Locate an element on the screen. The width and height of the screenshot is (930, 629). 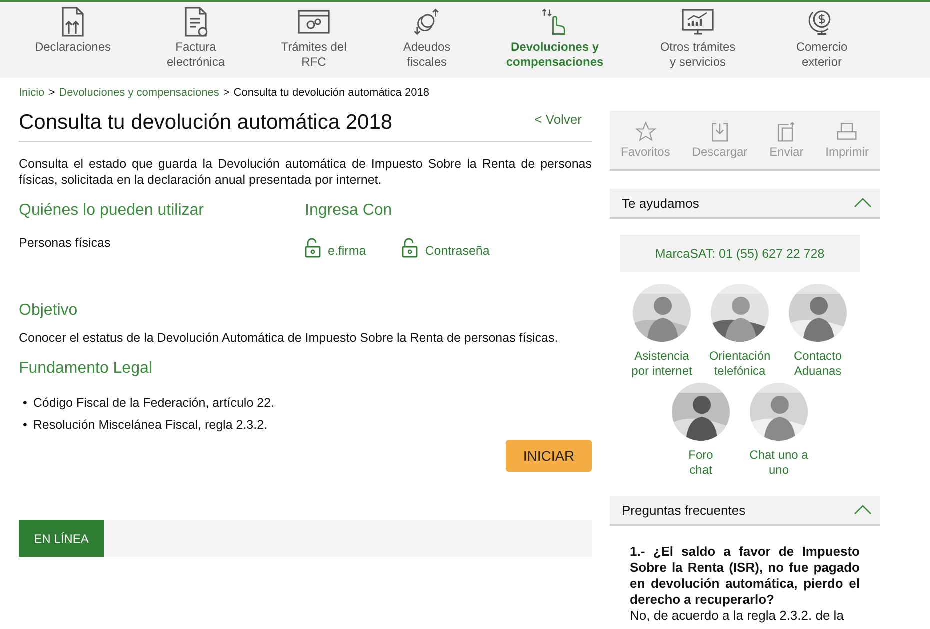
section-heading: Objetivo is located at coordinates (49, 311).